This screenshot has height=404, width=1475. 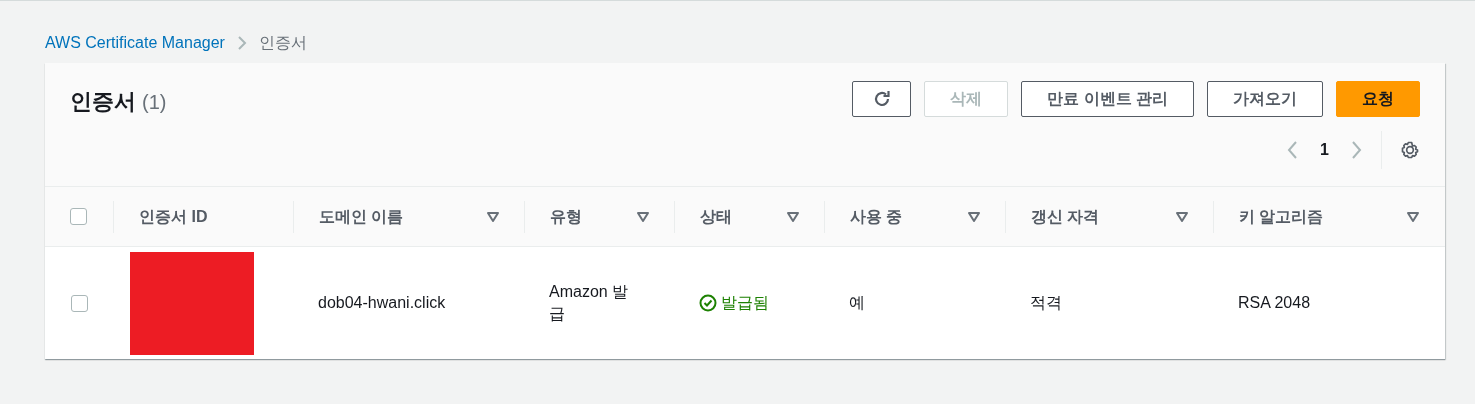 What do you see at coordinates (1324, 150) in the screenshot?
I see `page-number: 1` at bounding box center [1324, 150].